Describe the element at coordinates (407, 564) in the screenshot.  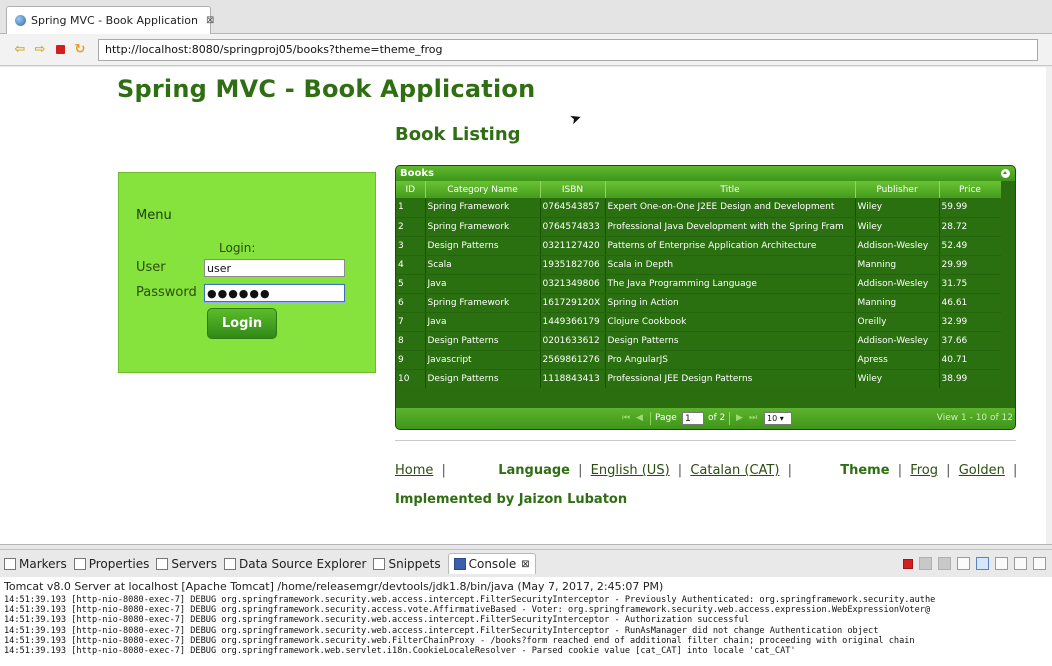
I see `tab-snippets: Snippets` at that location.